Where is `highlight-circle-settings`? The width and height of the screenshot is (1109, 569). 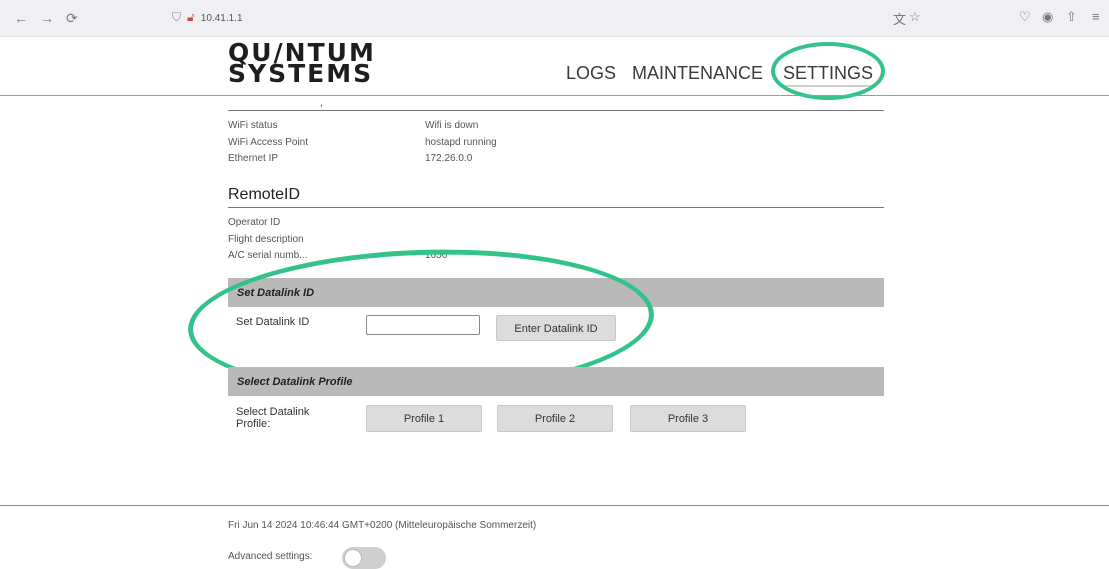 highlight-circle-settings is located at coordinates (828, 71).